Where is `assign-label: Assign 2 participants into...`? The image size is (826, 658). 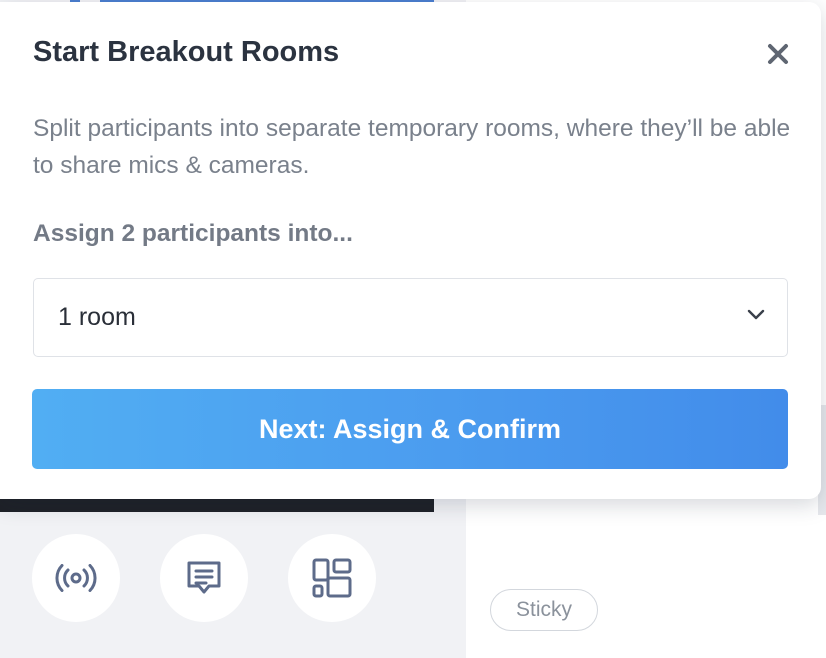
assign-label: Assign 2 participants into... is located at coordinates (193, 233).